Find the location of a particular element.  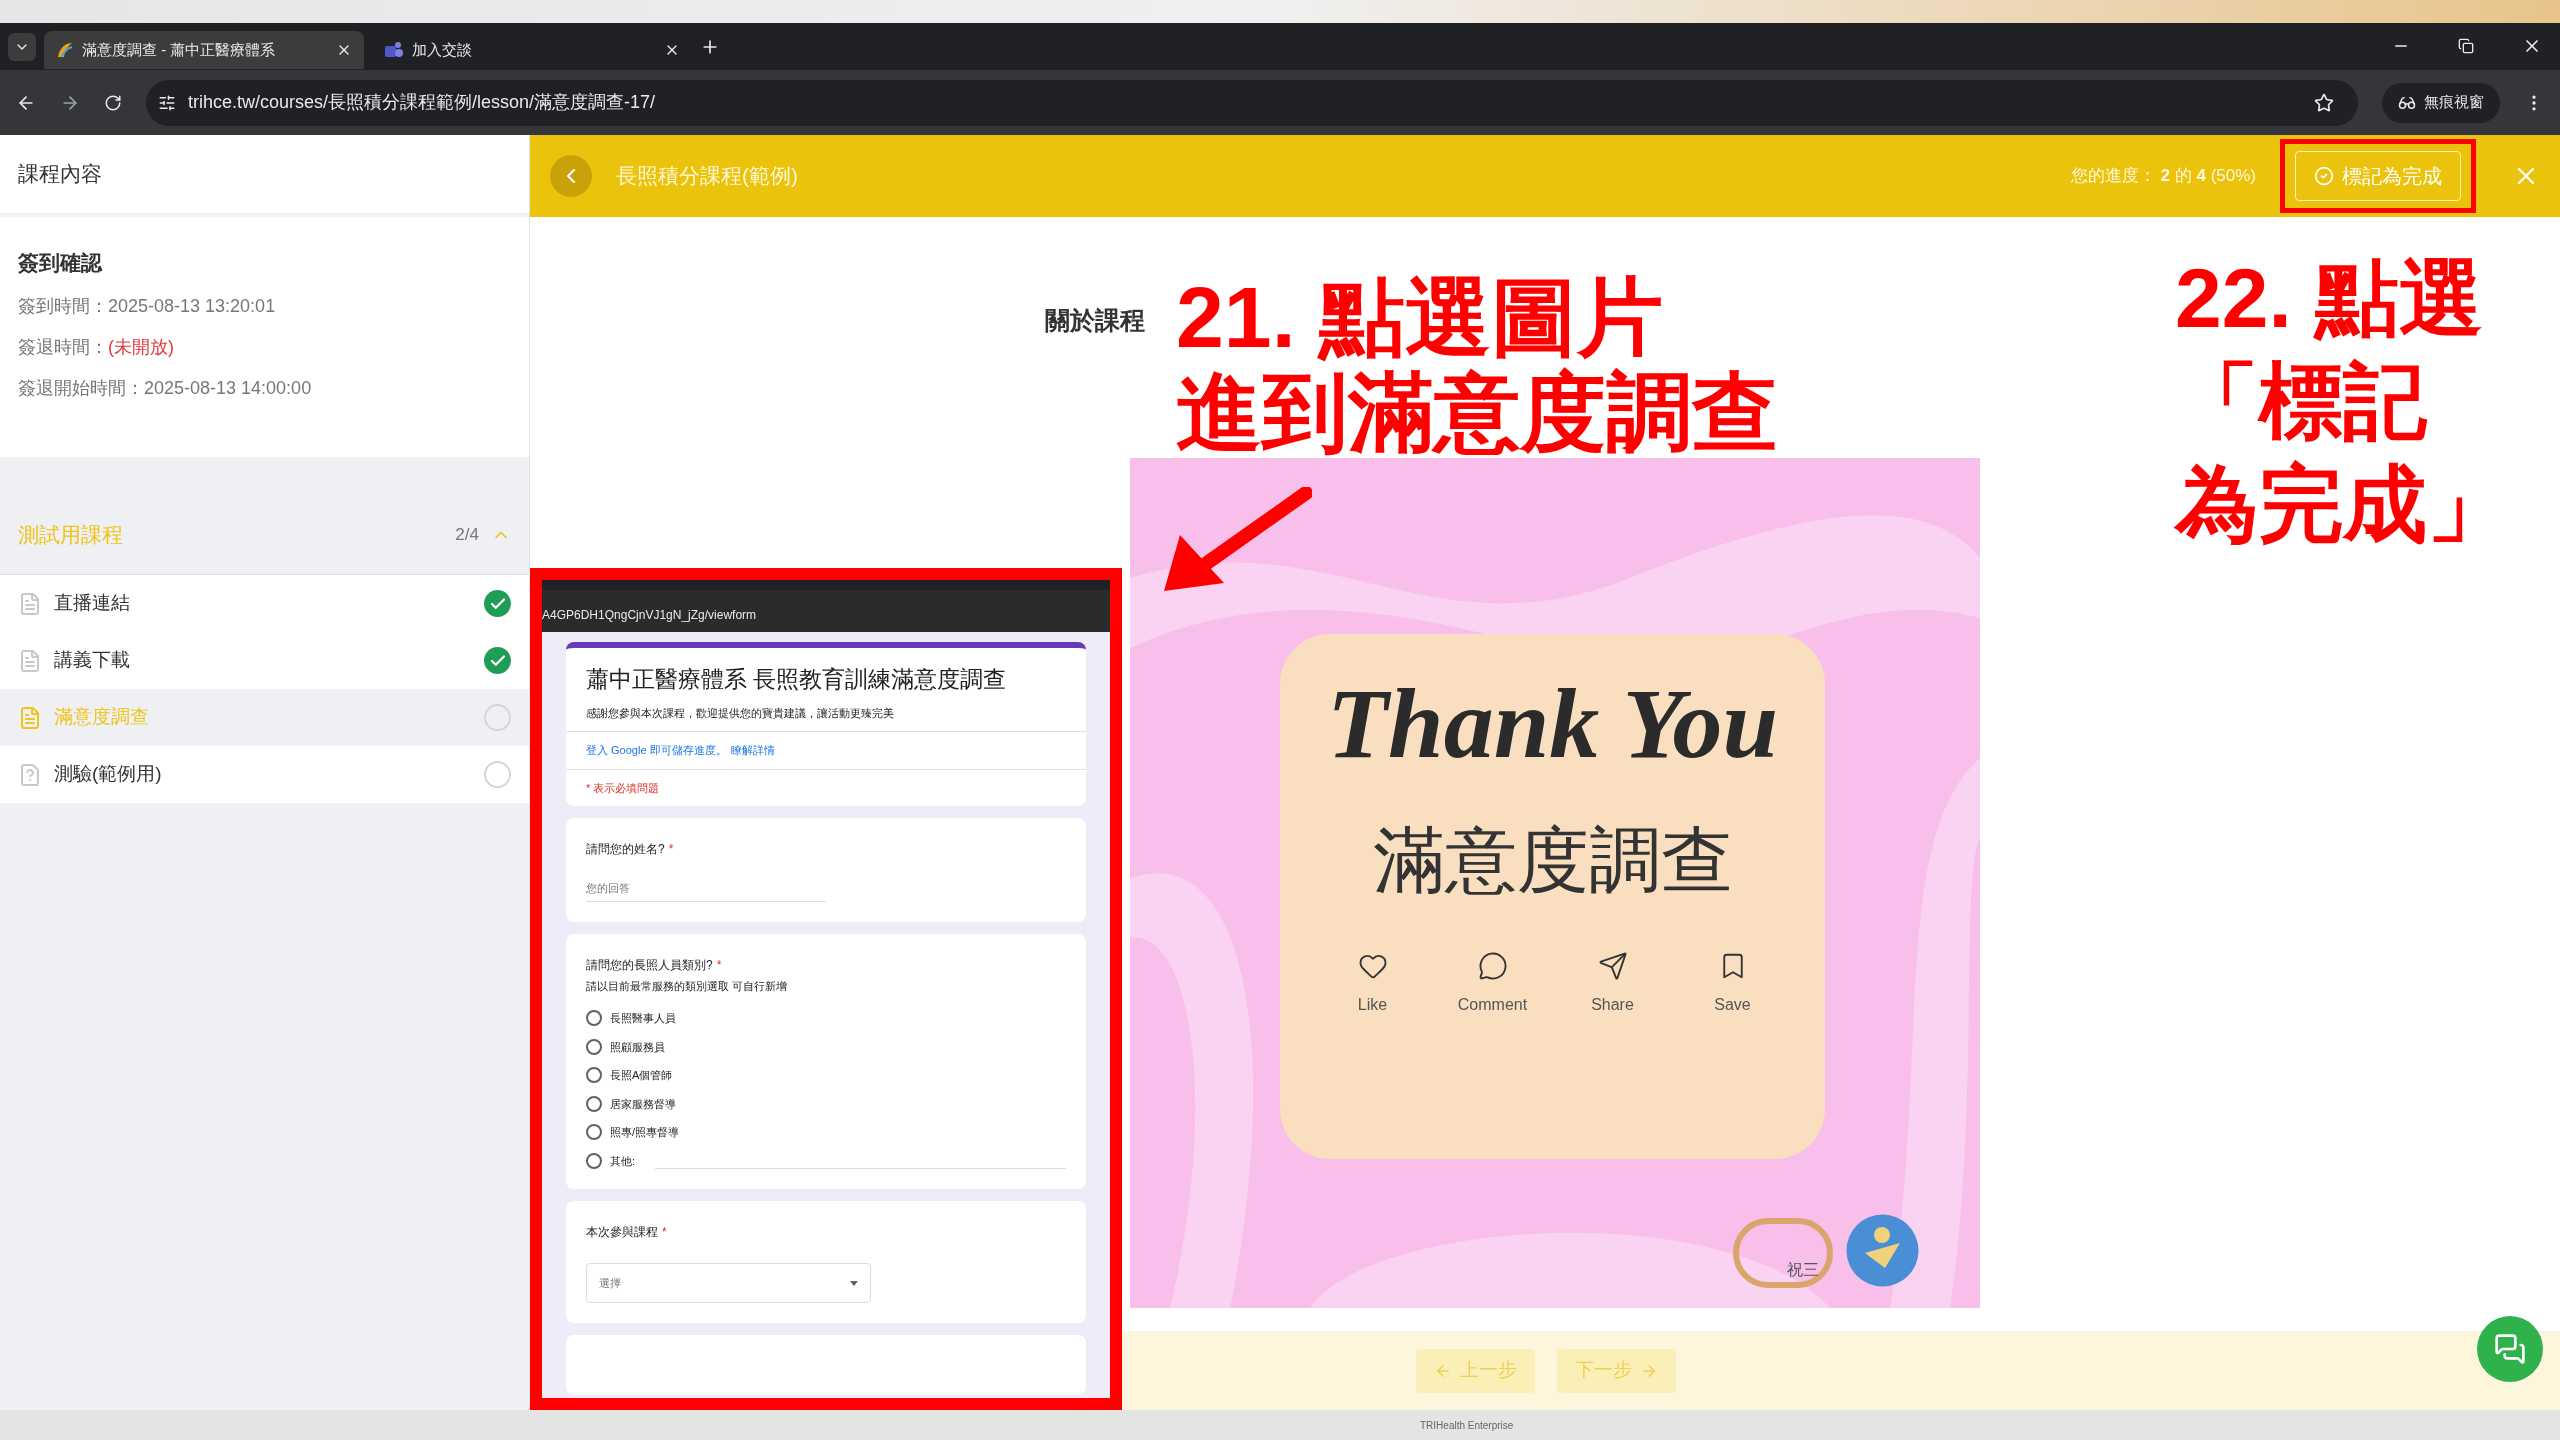

checkin-label: 簽退開始時間： is located at coordinates (81, 388).